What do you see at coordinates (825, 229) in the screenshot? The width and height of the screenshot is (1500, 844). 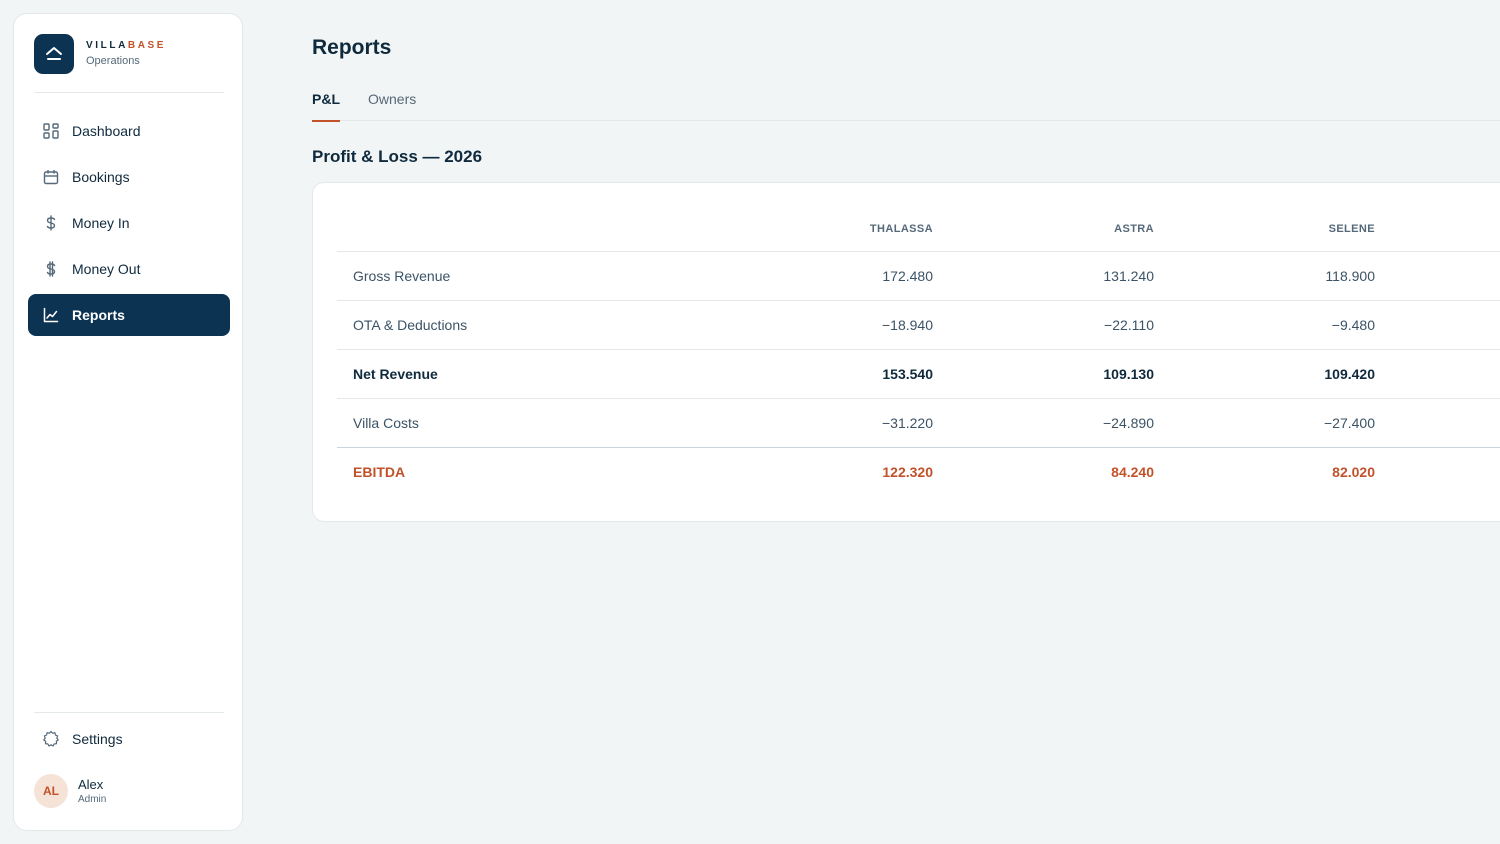 I see `column-header-thalassa: THALASSA` at bounding box center [825, 229].